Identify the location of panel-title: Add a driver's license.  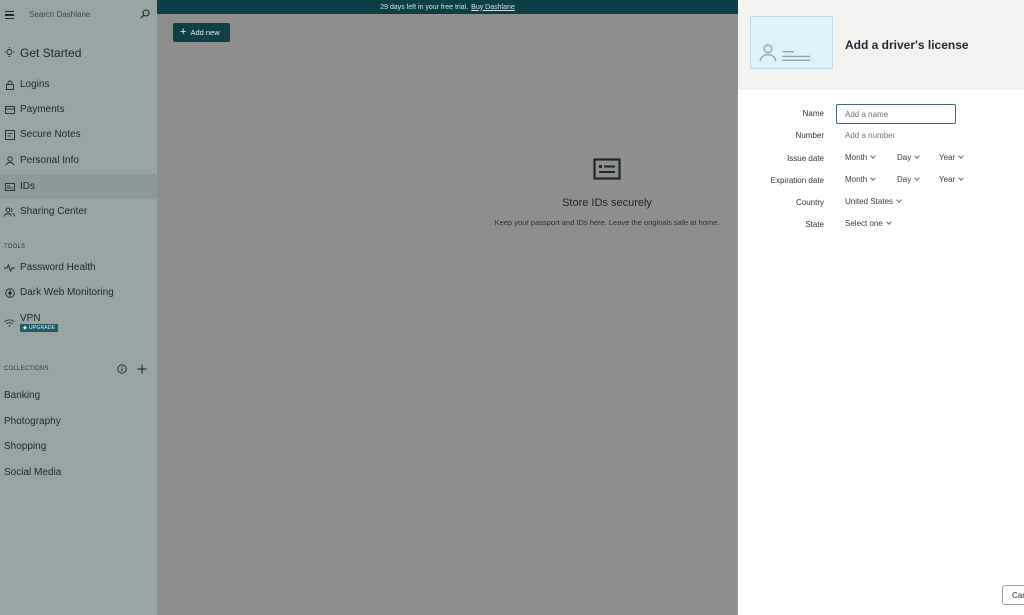
(907, 45).